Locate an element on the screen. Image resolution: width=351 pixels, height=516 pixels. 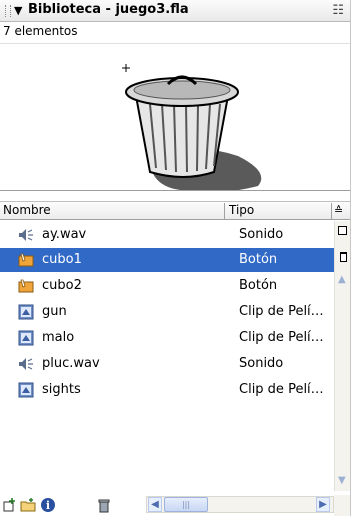
list-item: ay.wav Sonido is located at coordinates (167, 235).